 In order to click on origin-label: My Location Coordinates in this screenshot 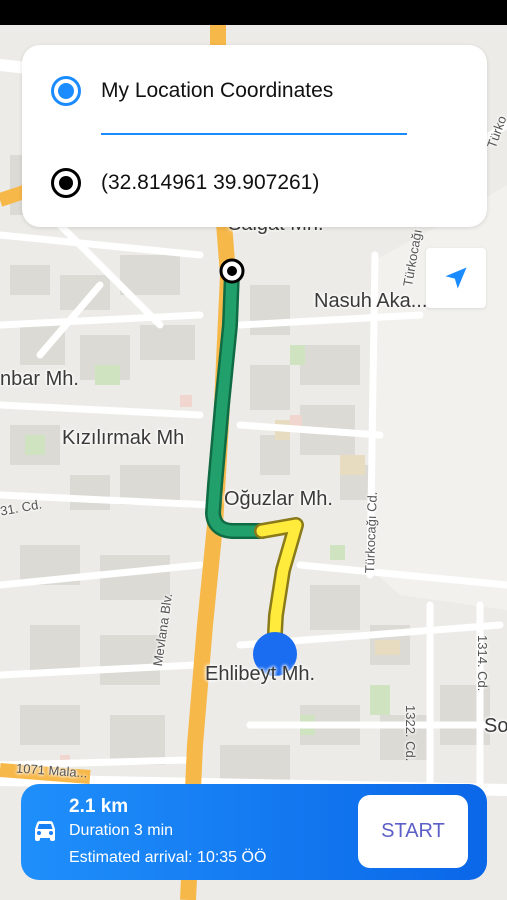, I will do `click(217, 91)`.